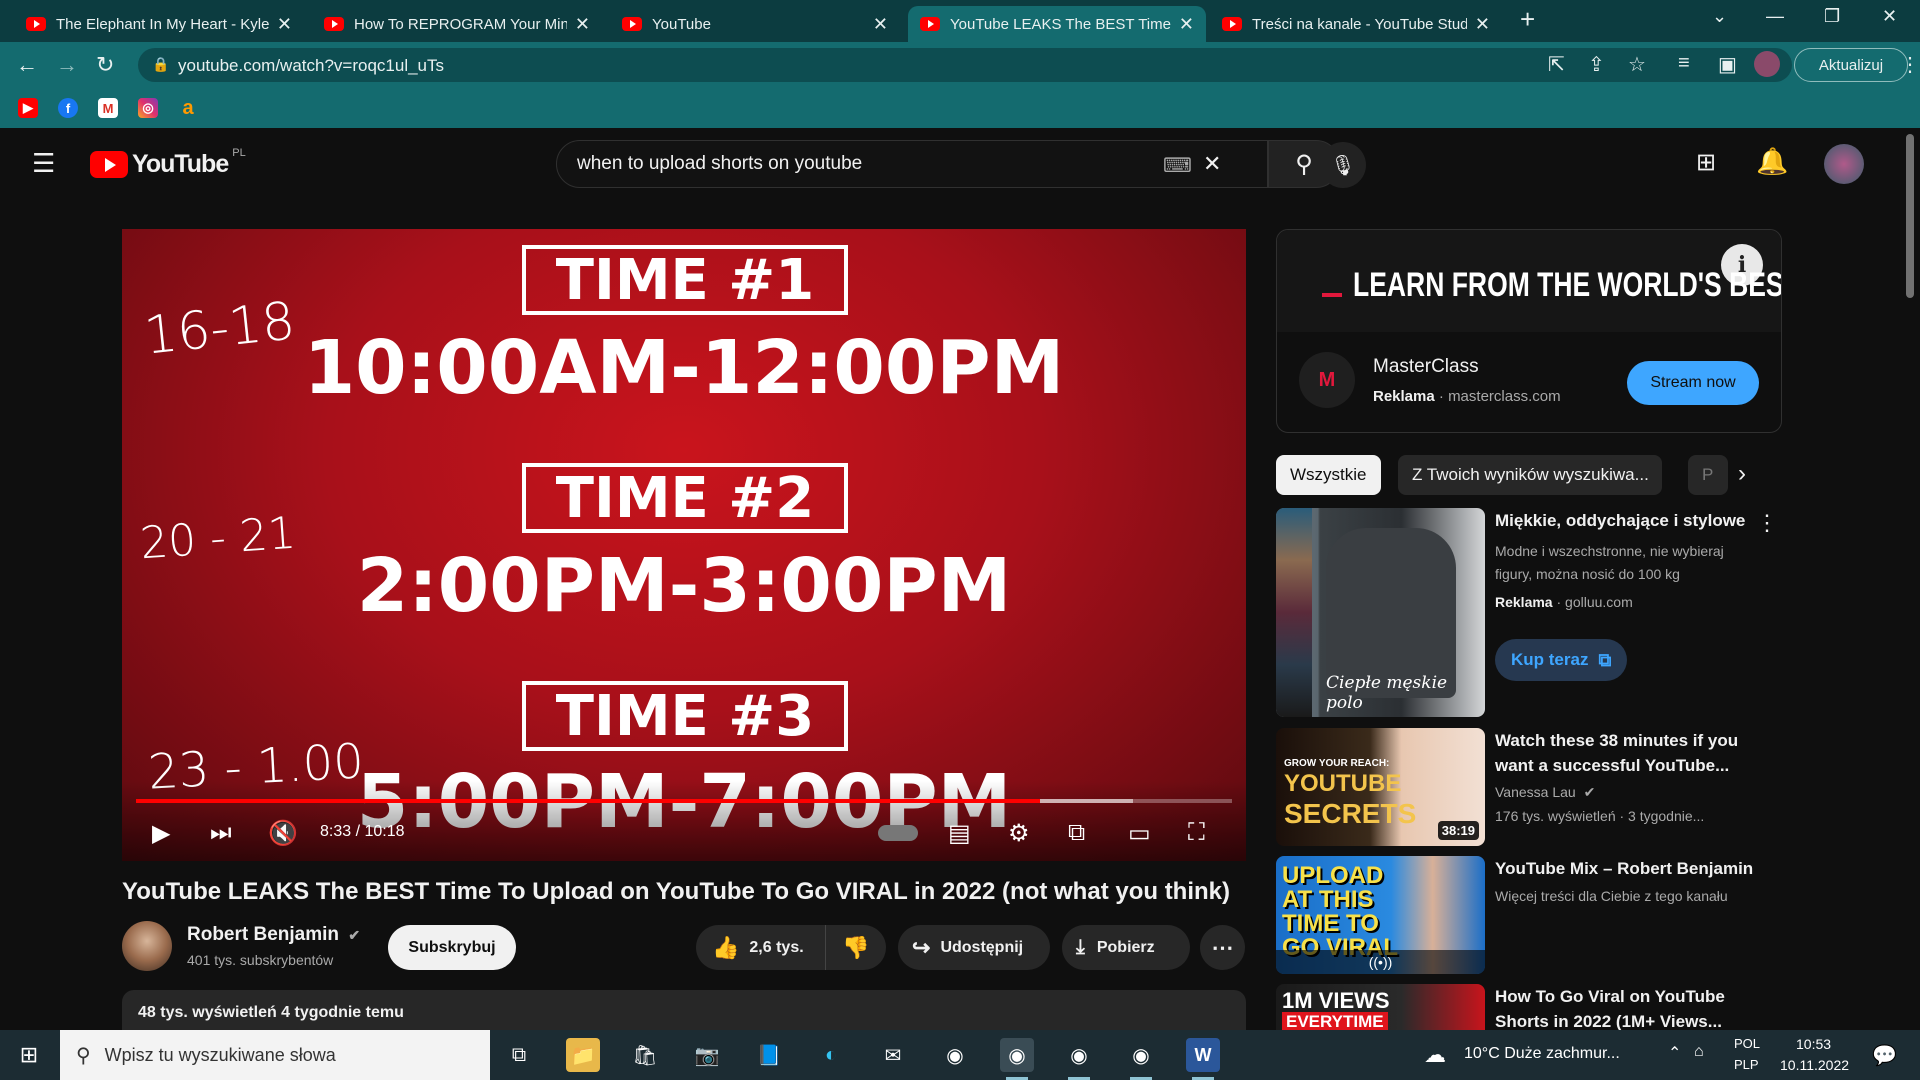 The image size is (1920, 1080). What do you see at coordinates (28, 108) in the screenshot?
I see `youtube-bookmark-icon: ▶` at bounding box center [28, 108].